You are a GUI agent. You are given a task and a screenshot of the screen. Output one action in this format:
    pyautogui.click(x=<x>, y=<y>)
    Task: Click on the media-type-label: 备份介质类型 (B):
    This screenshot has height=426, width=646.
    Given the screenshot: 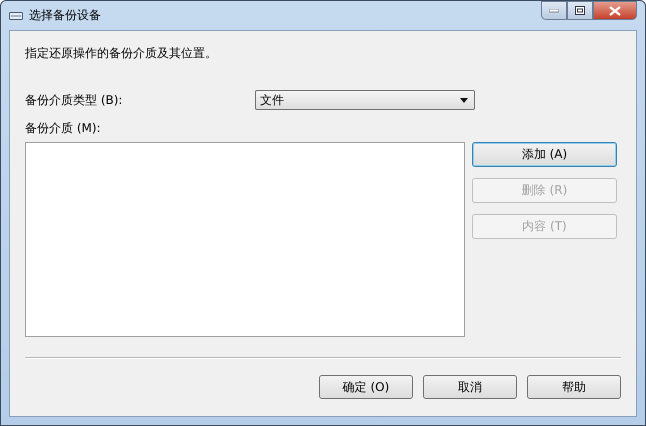 What is the action you would take?
    pyautogui.click(x=74, y=100)
    